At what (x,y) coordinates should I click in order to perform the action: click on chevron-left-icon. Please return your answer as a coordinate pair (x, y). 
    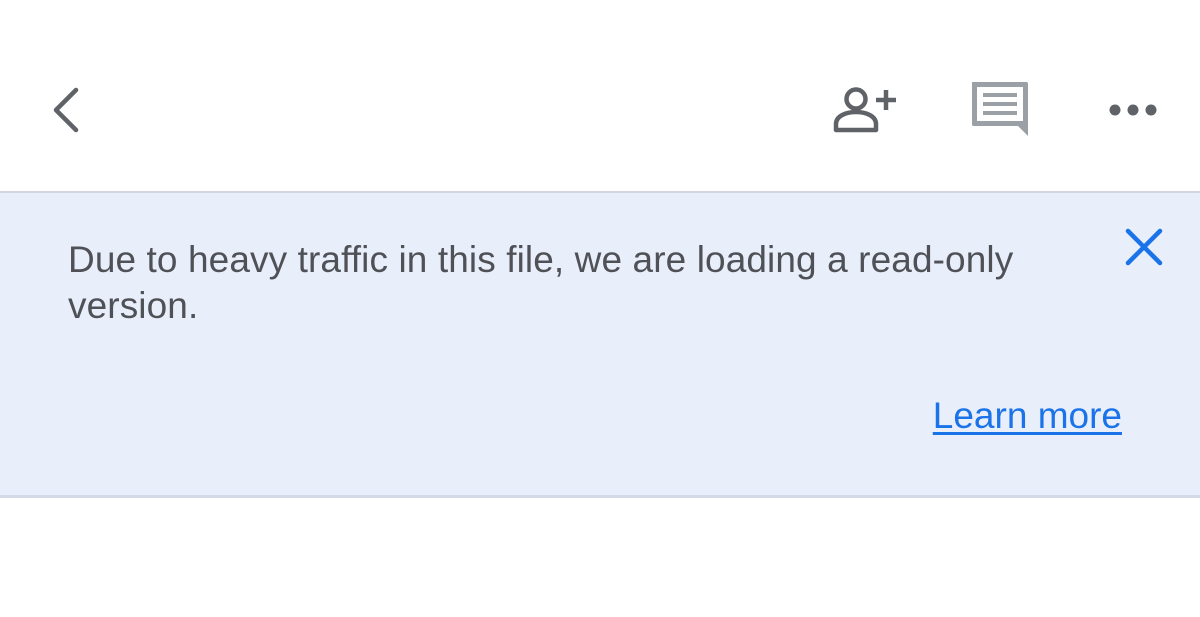
    Looking at the image, I should click on (66, 110).